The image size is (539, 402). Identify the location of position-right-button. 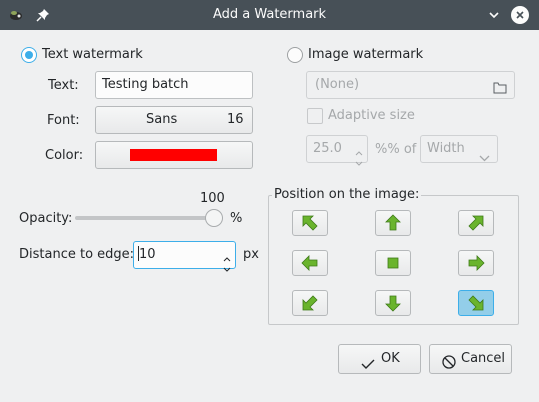
(476, 263).